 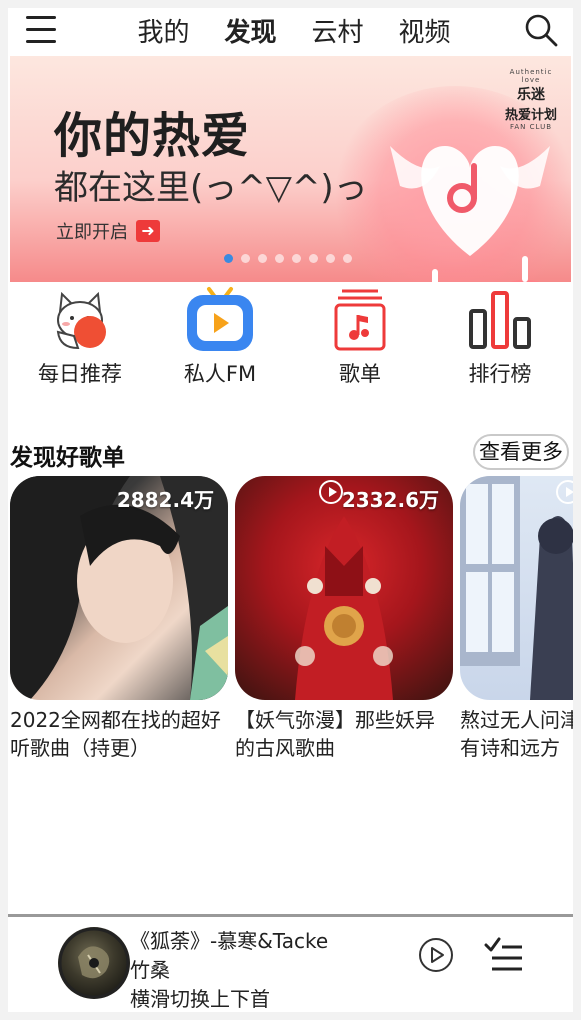 What do you see at coordinates (335, 734) in the screenshot?
I see `playlist-title: 【妖气弥漫】那些妖异的古风歌曲` at bounding box center [335, 734].